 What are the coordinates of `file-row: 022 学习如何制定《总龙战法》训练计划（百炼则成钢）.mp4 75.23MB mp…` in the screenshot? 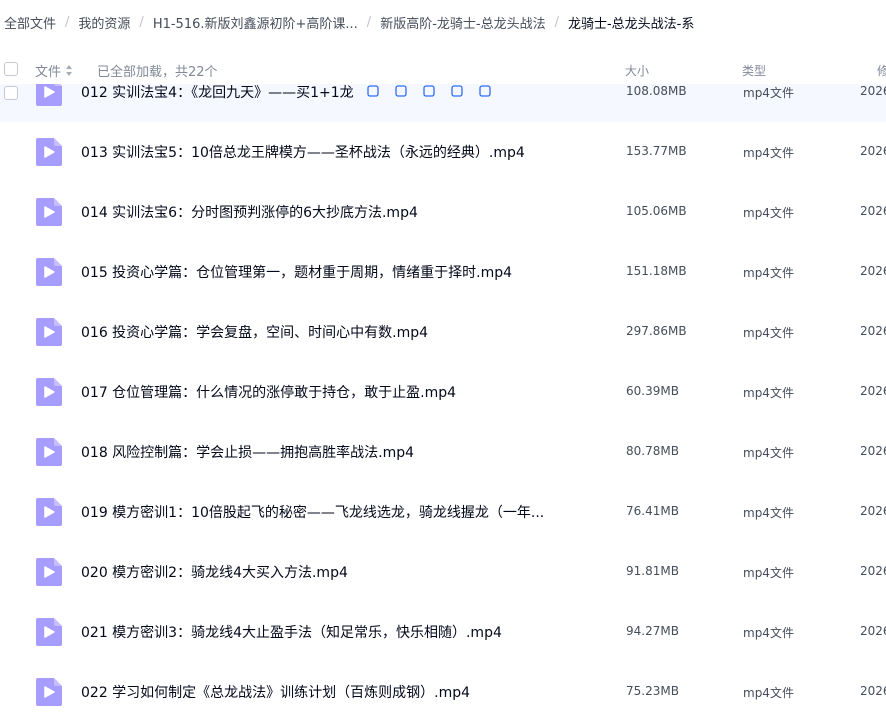 It's located at (443, 692).